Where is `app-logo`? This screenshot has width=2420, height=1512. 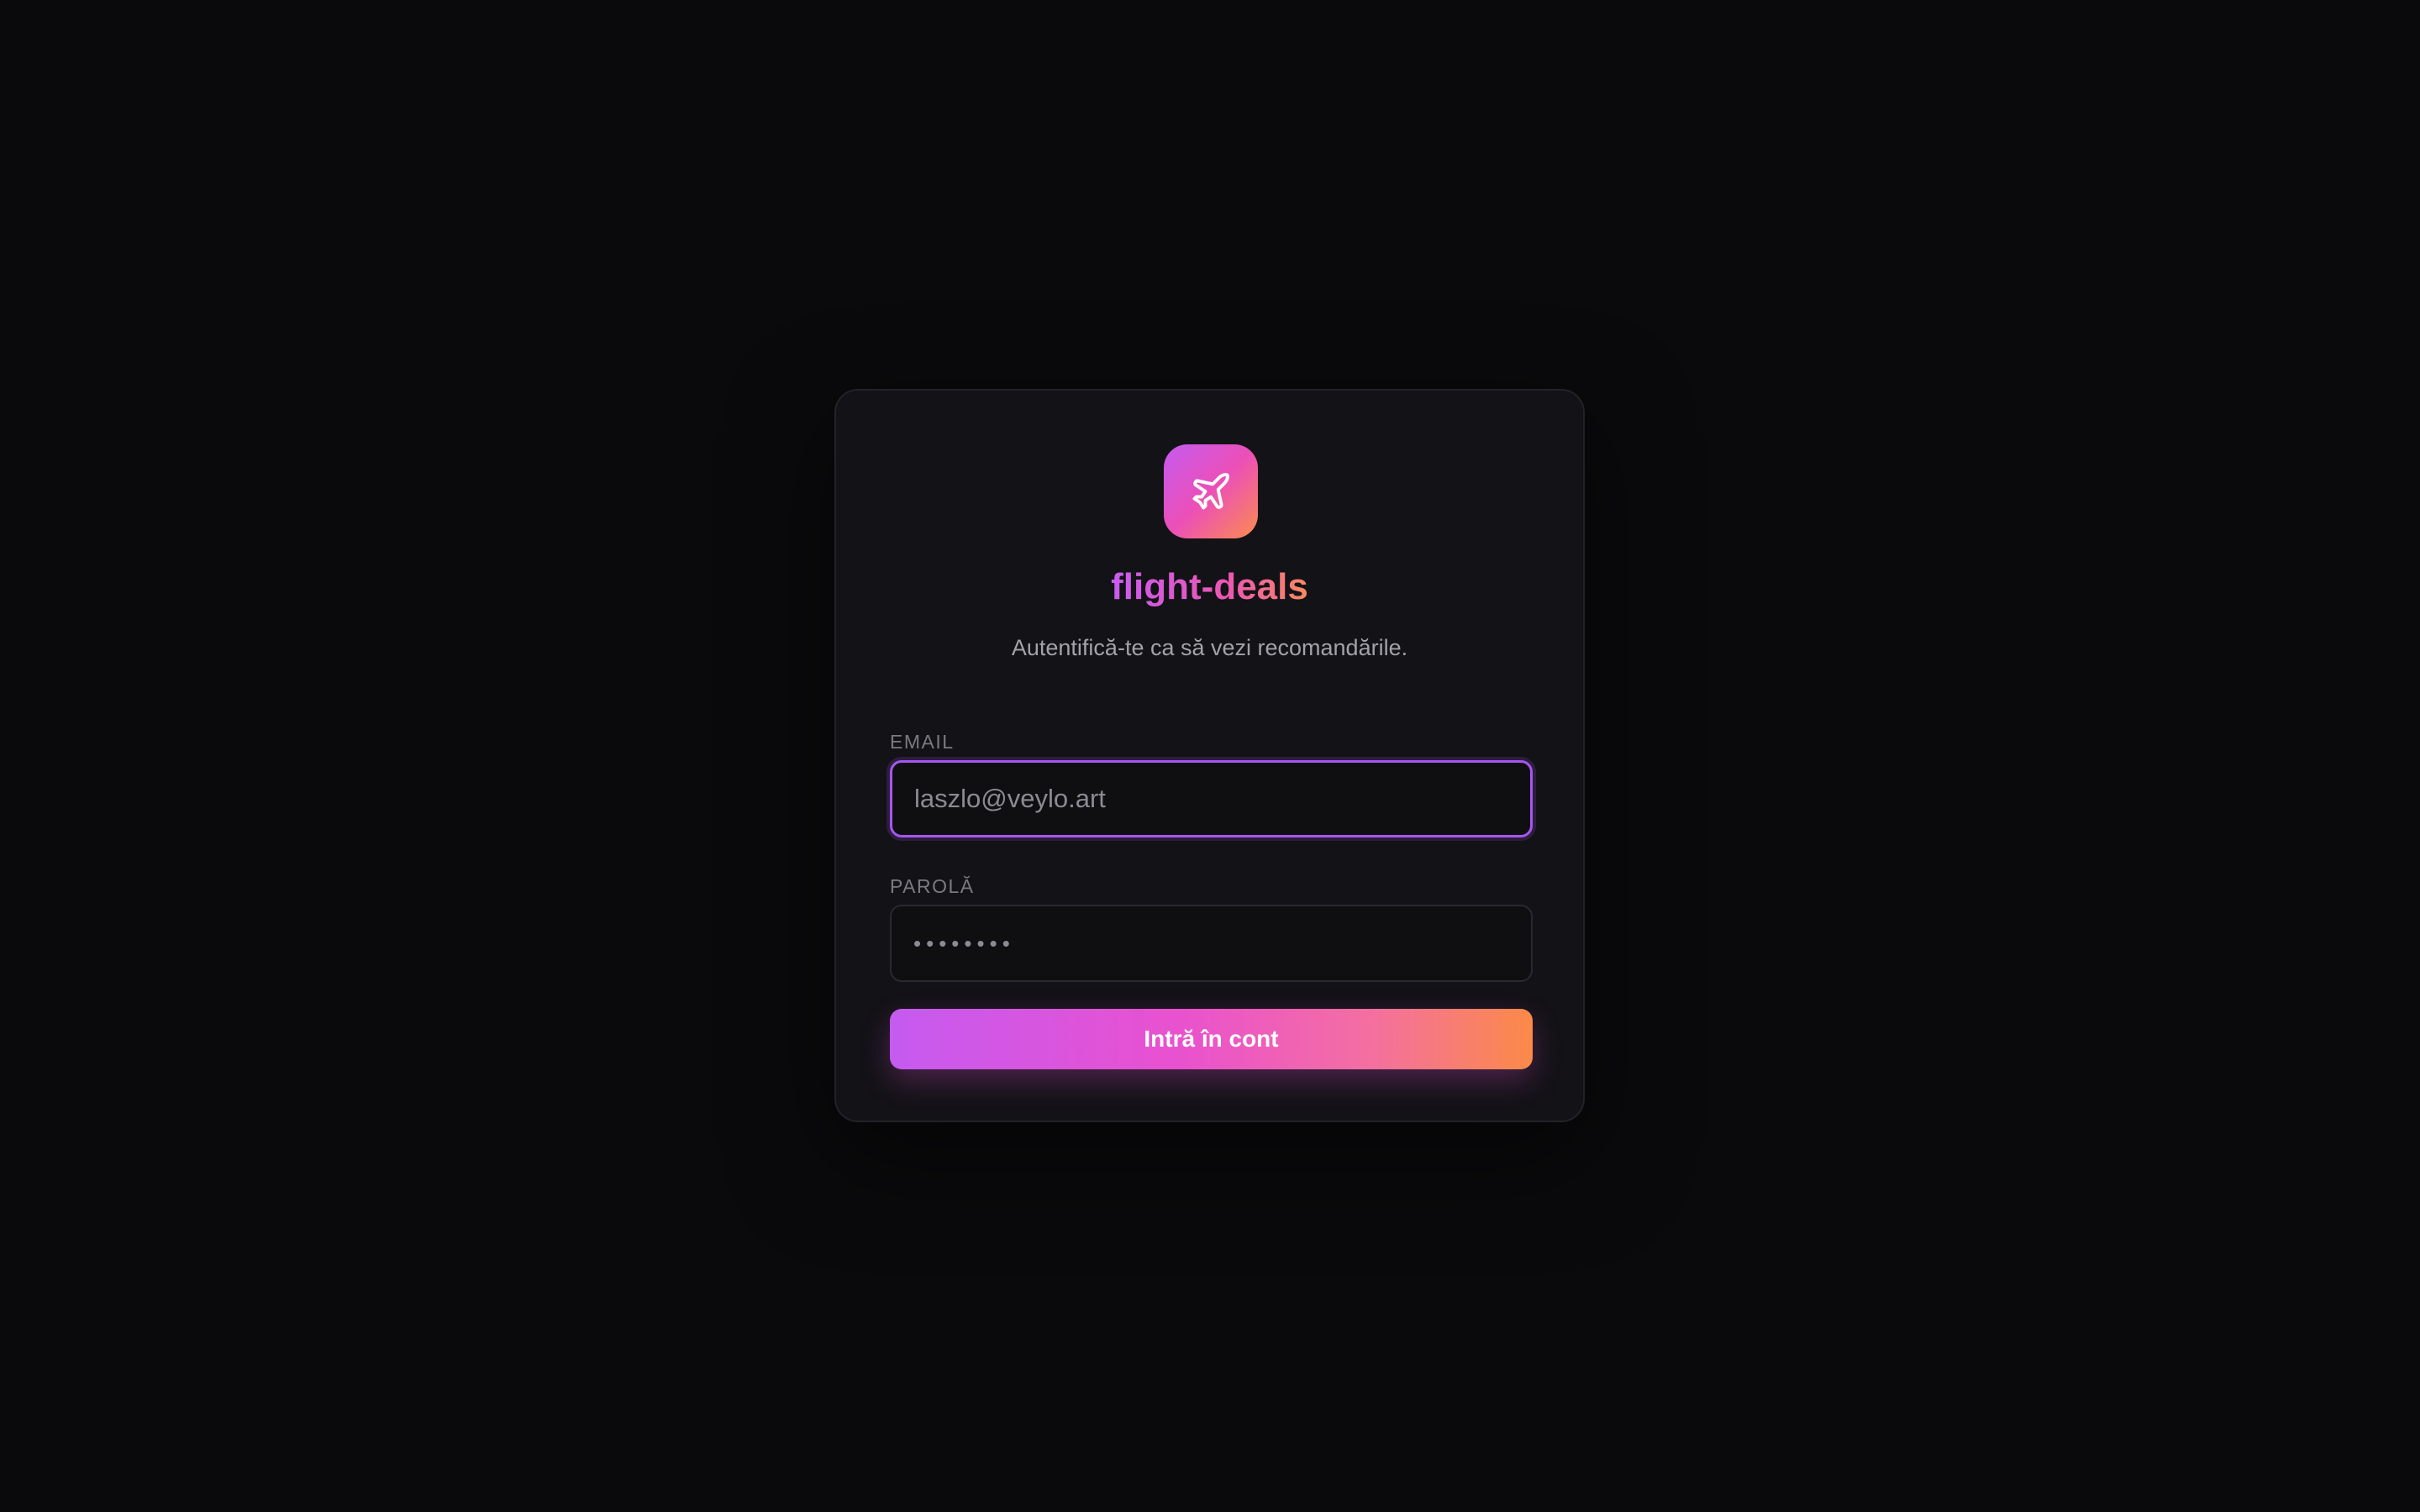 app-logo is located at coordinates (1211, 491).